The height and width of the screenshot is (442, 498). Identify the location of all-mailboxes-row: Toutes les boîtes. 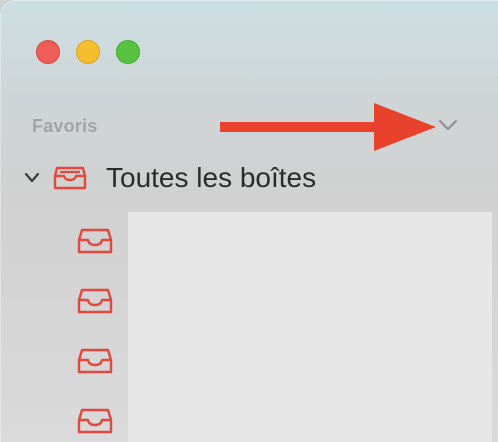
(220, 178).